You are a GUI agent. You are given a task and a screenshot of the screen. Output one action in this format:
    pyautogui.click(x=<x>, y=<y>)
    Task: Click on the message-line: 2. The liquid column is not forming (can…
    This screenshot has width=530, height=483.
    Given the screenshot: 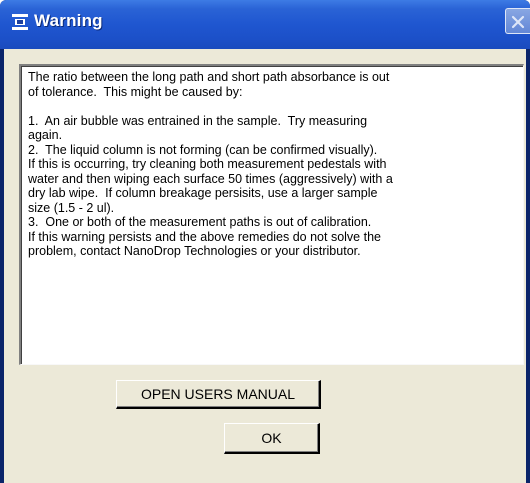 What is the action you would take?
    pyautogui.click(x=203, y=149)
    